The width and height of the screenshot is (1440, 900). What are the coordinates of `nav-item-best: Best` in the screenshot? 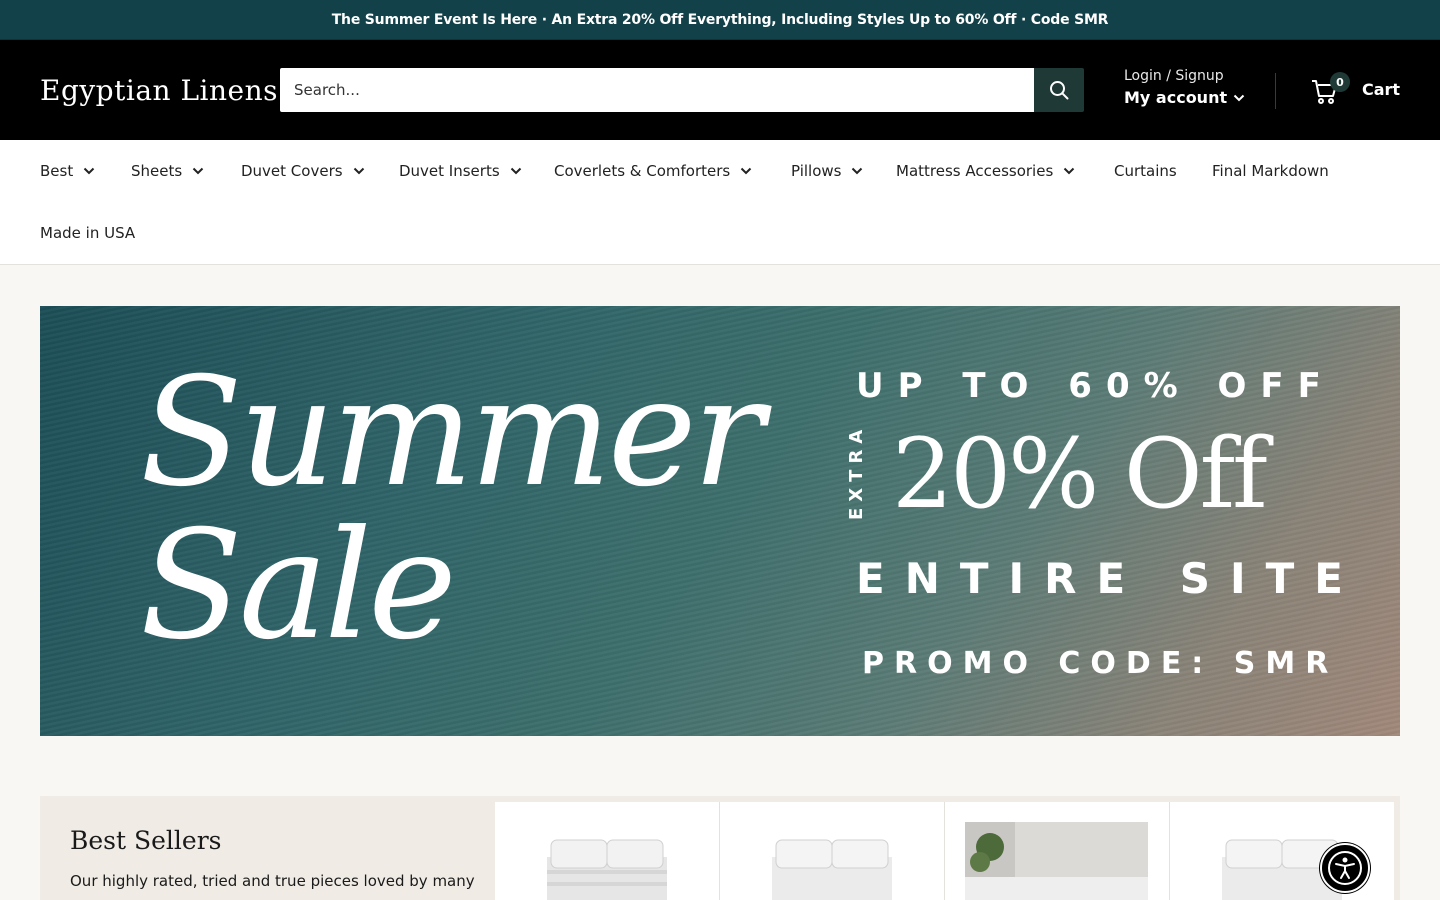 It's located at (67, 171).